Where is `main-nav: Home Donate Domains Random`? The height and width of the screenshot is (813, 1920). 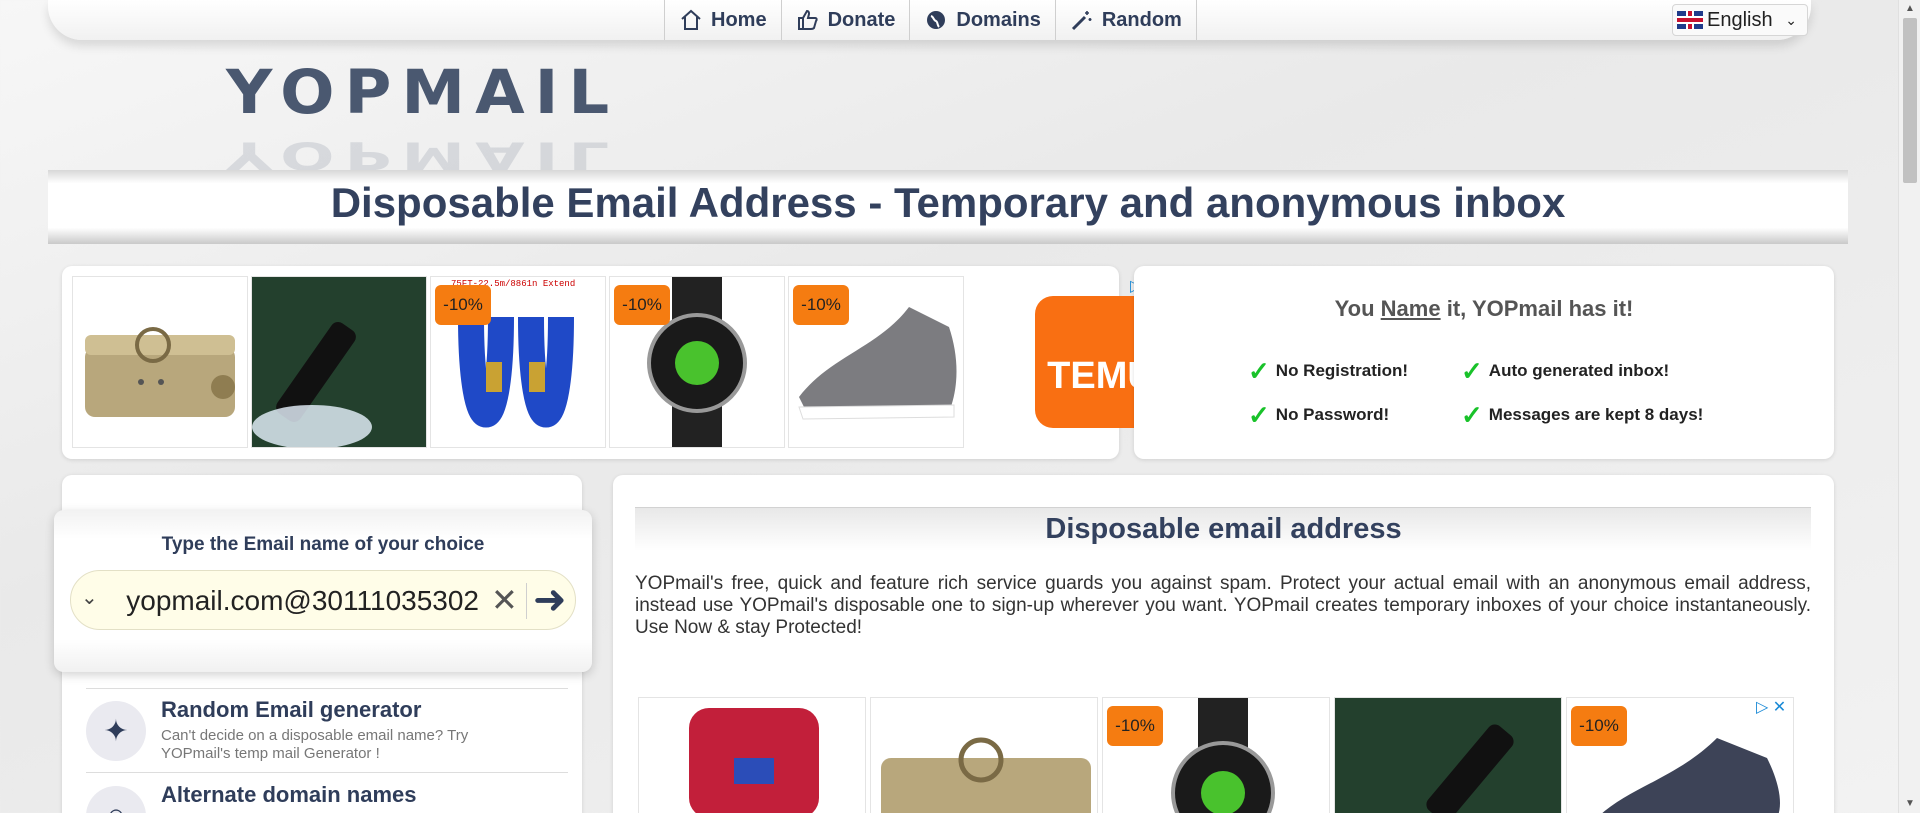 main-nav: Home Donate Domains Random is located at coordinates (930, 20).